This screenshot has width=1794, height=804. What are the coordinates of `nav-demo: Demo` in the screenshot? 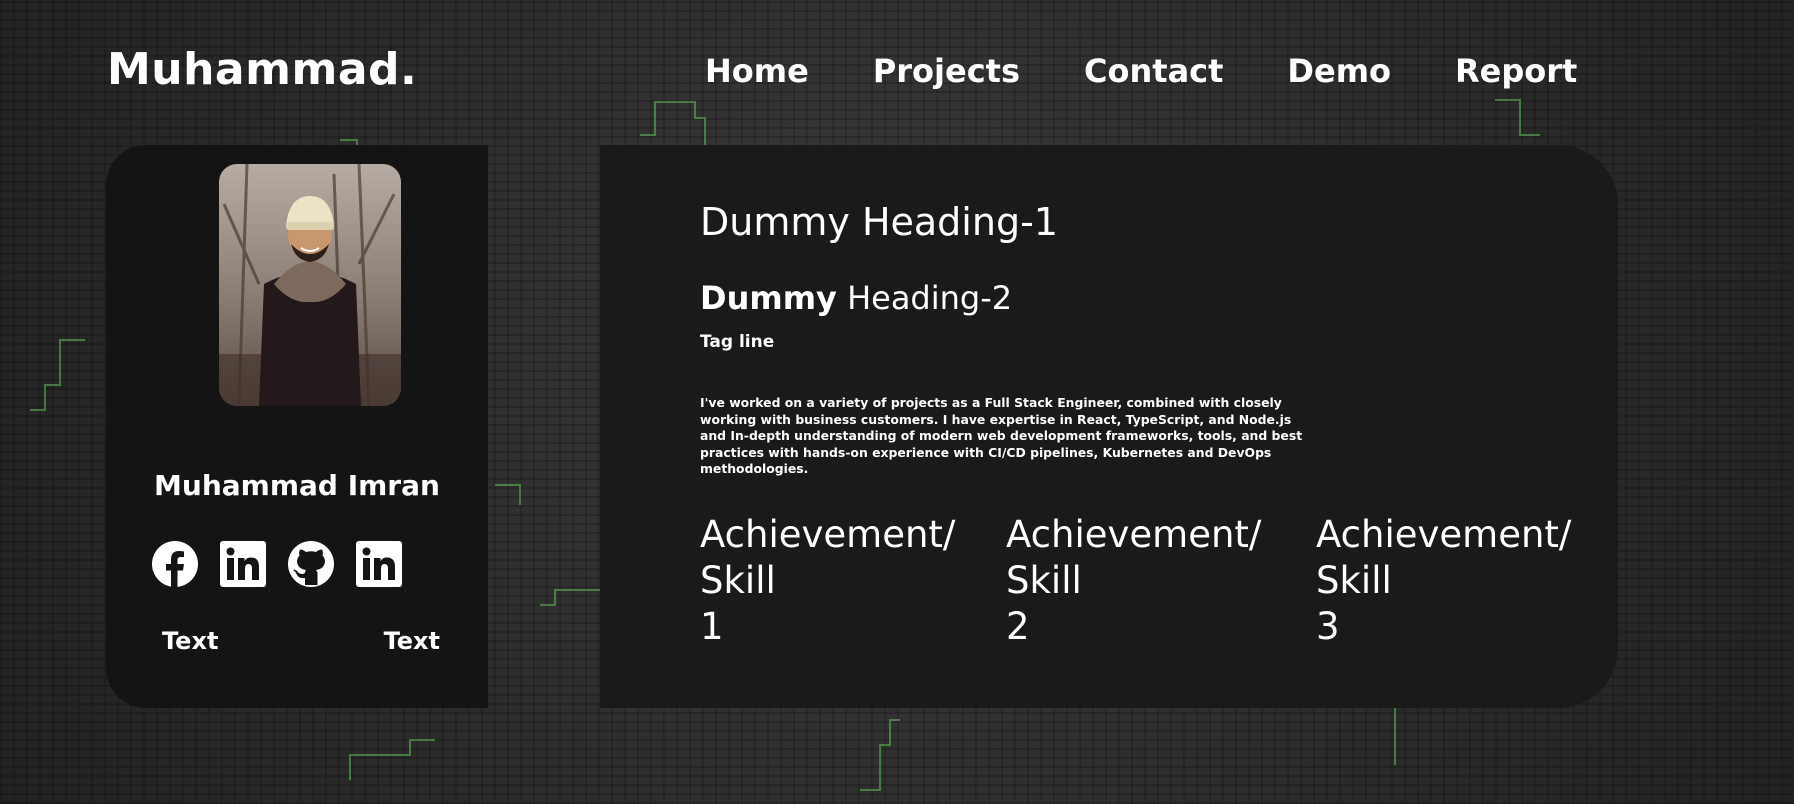 It's located at (1339, 71).